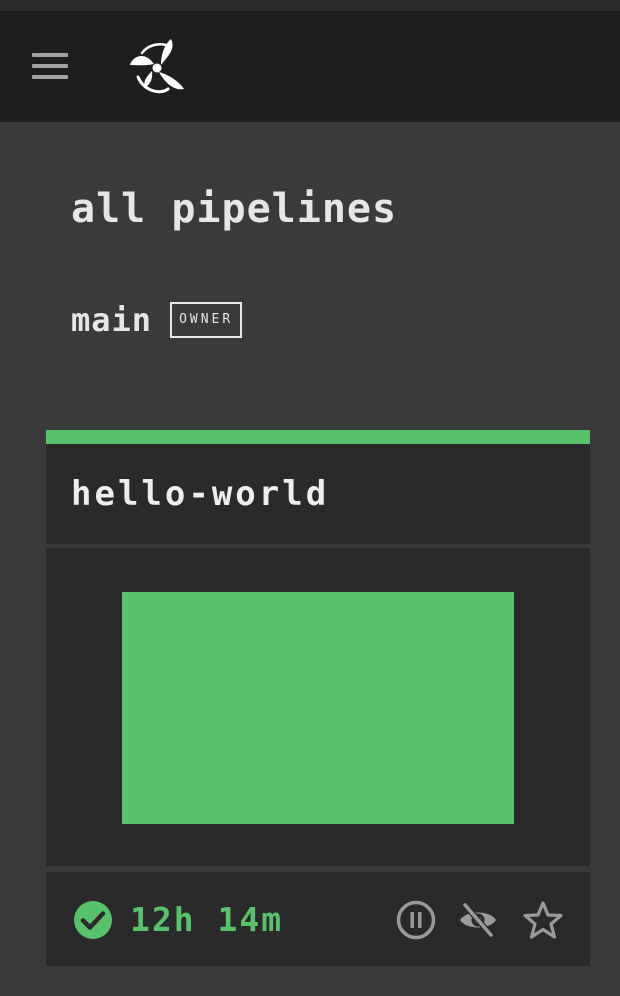 The height and width of the screenshot is (996, 620). I want to click on role-badge: OWNER, so click(206, 320).